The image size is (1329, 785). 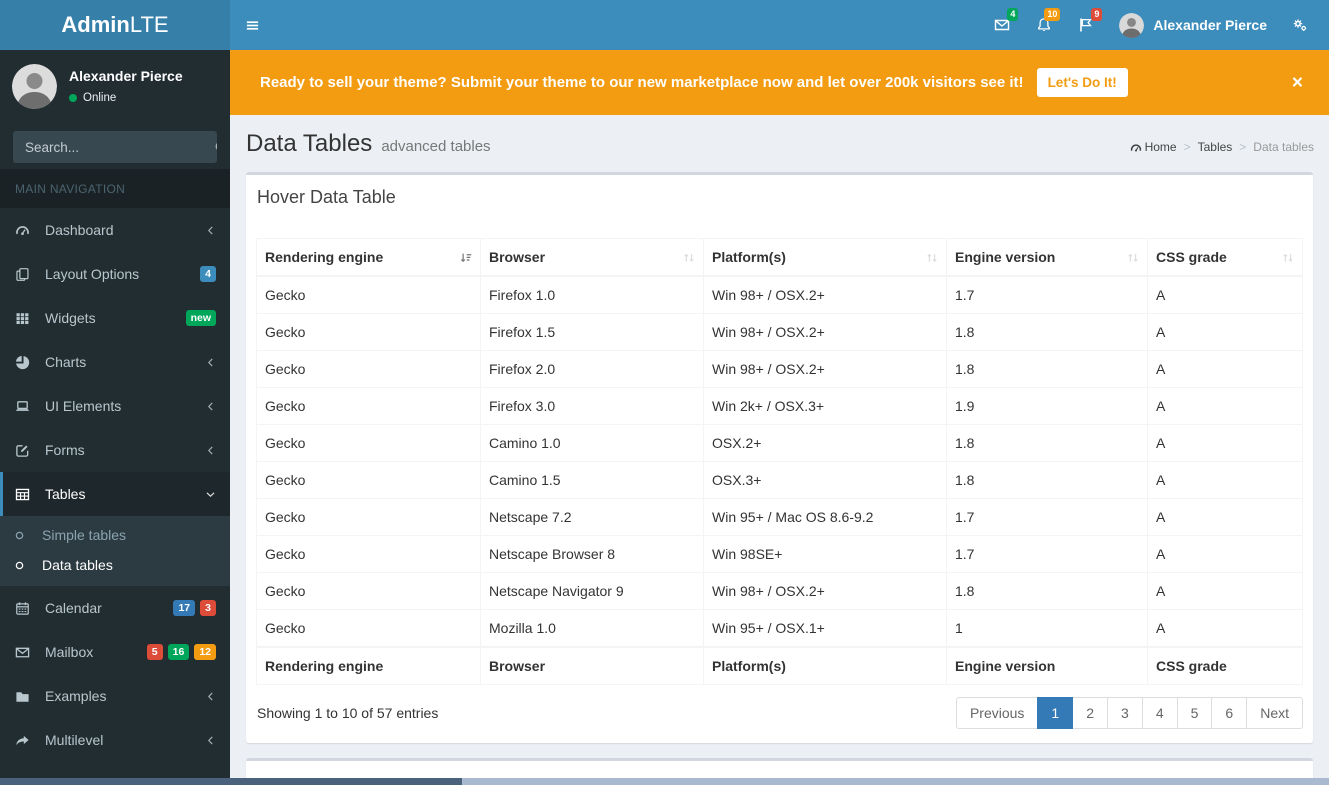 I want to click on page-subtitle: advanced tables, so click(x=436, y=146).